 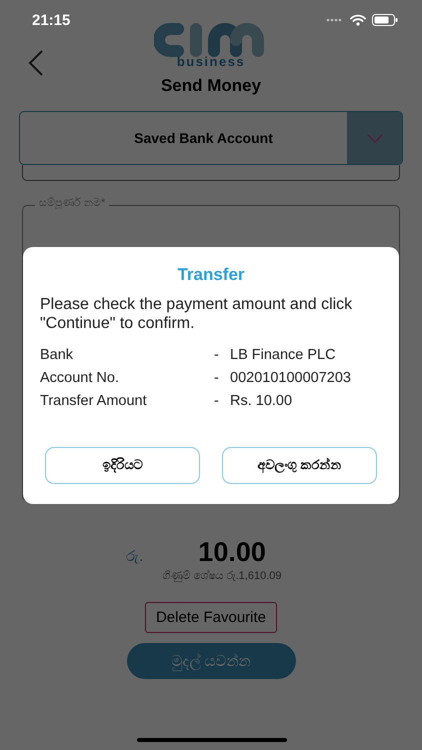 I want to click on status-time: 21:15, so click(x=51, y=20).